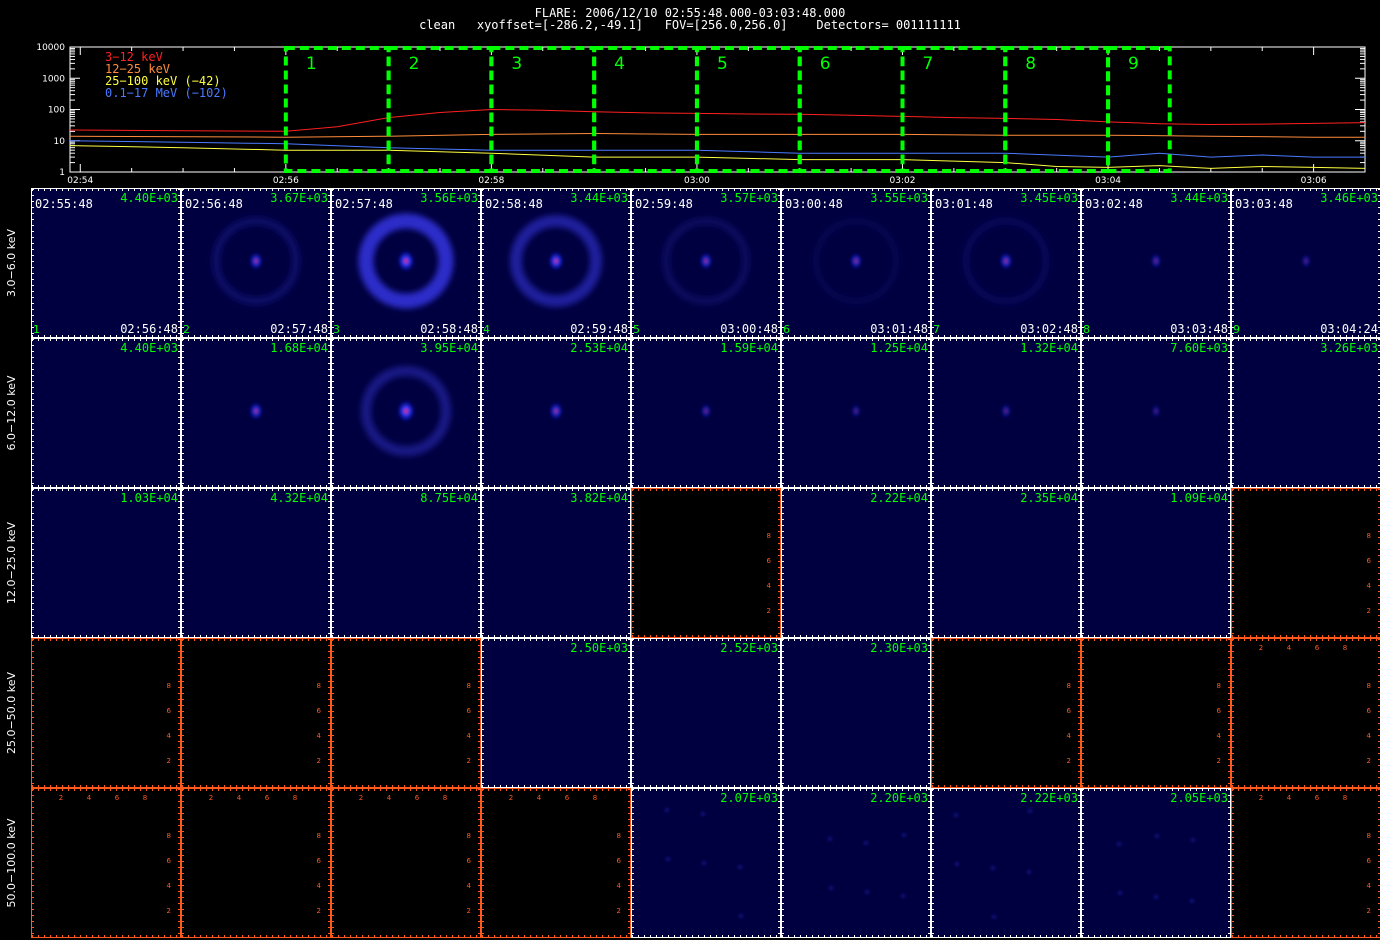 The height and width of the screenshot is (940, 1380). Describe the element at coordinates (786, 329) in the screenshot. I see `panel-number: 6` at that location.